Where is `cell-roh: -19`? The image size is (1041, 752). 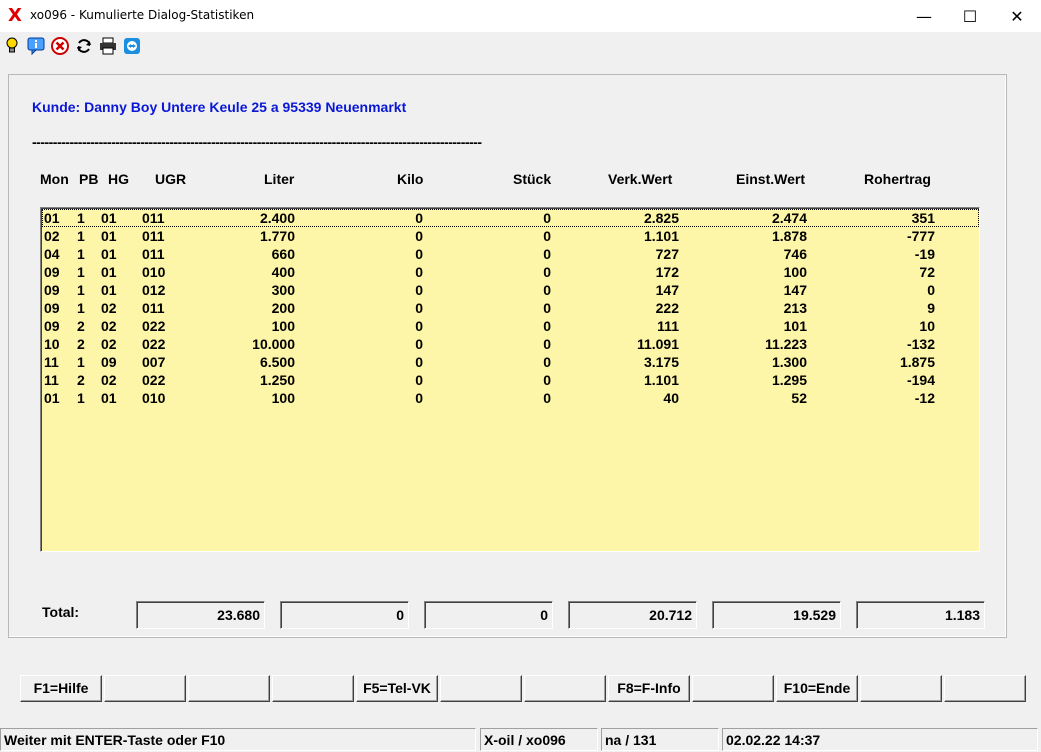
cell-roh: -19 is located at coordinates (924, 254).